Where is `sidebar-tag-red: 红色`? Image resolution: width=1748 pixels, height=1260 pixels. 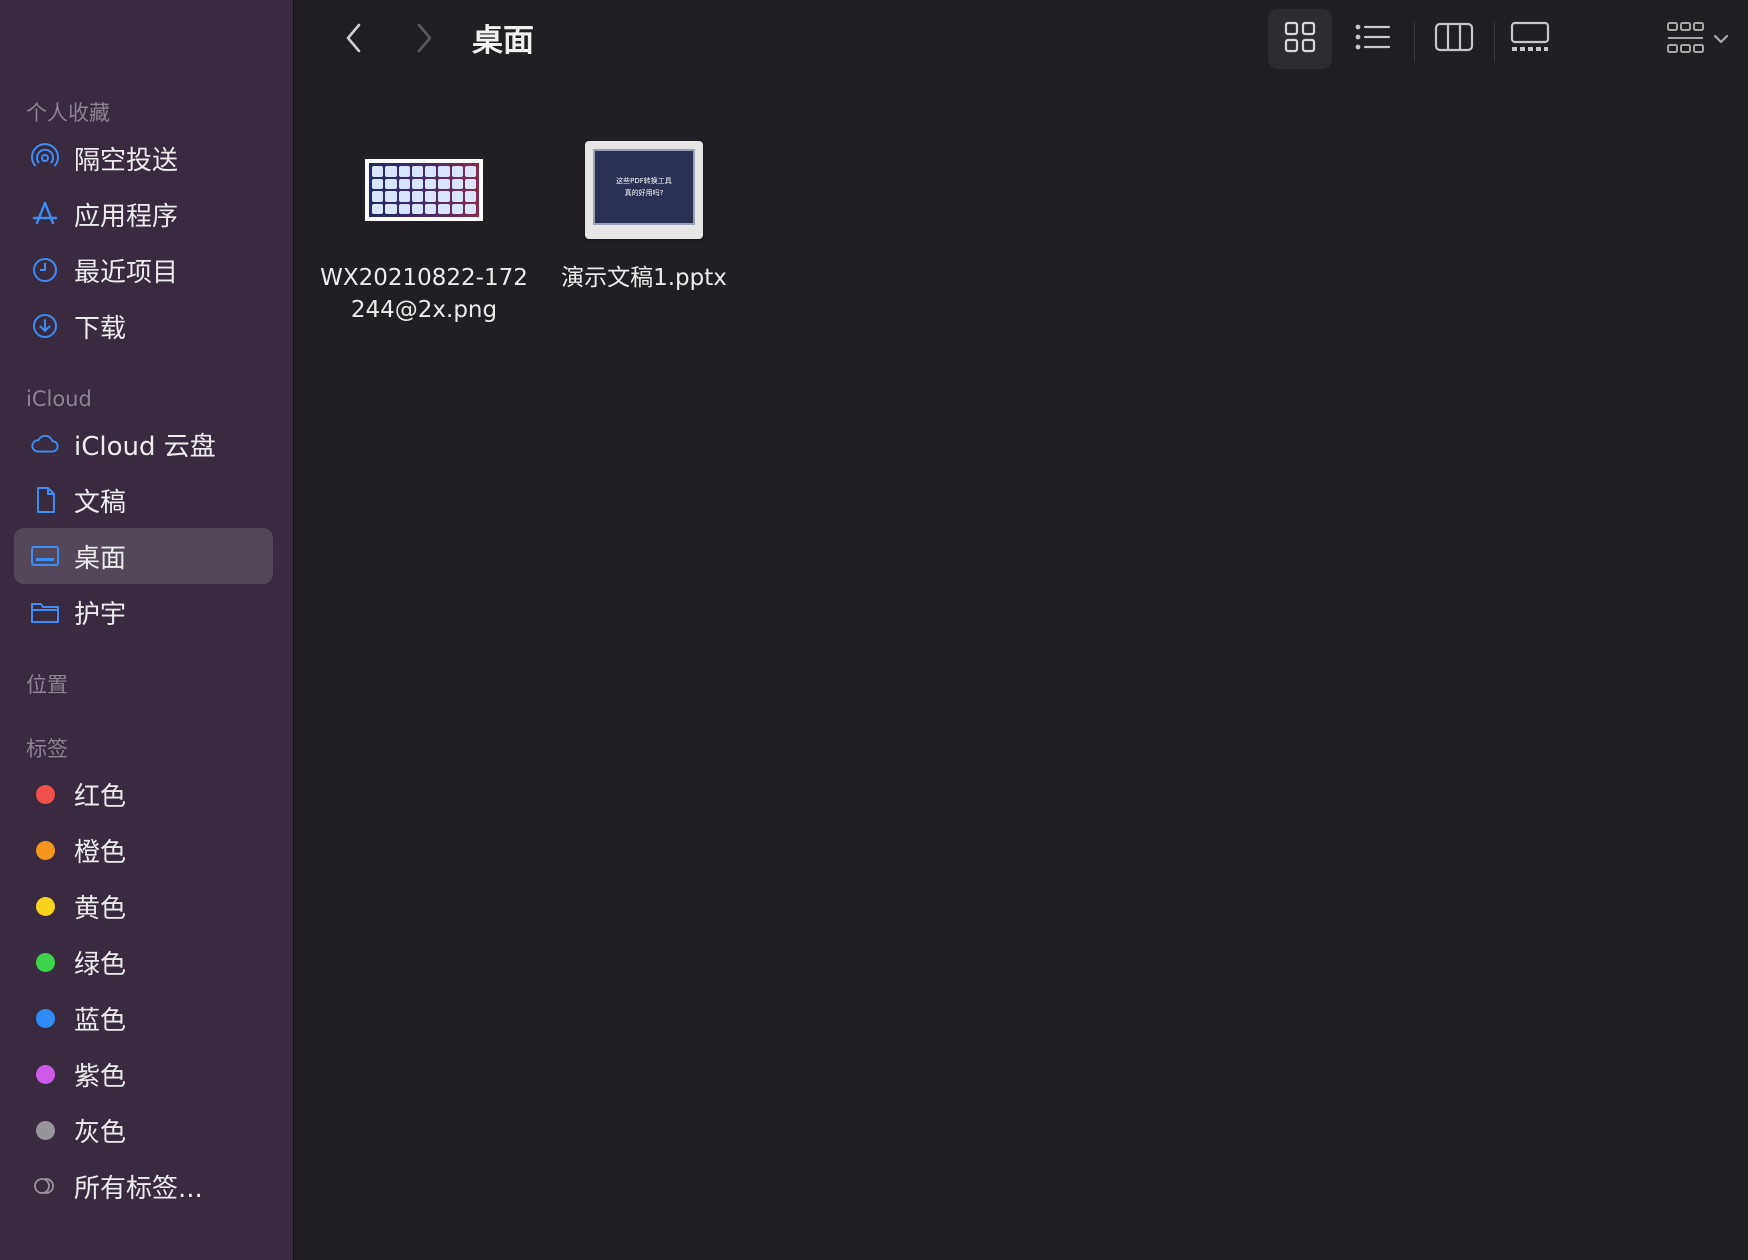
sidebar-tag-red: 红色 is located at coordinates (143, 794).